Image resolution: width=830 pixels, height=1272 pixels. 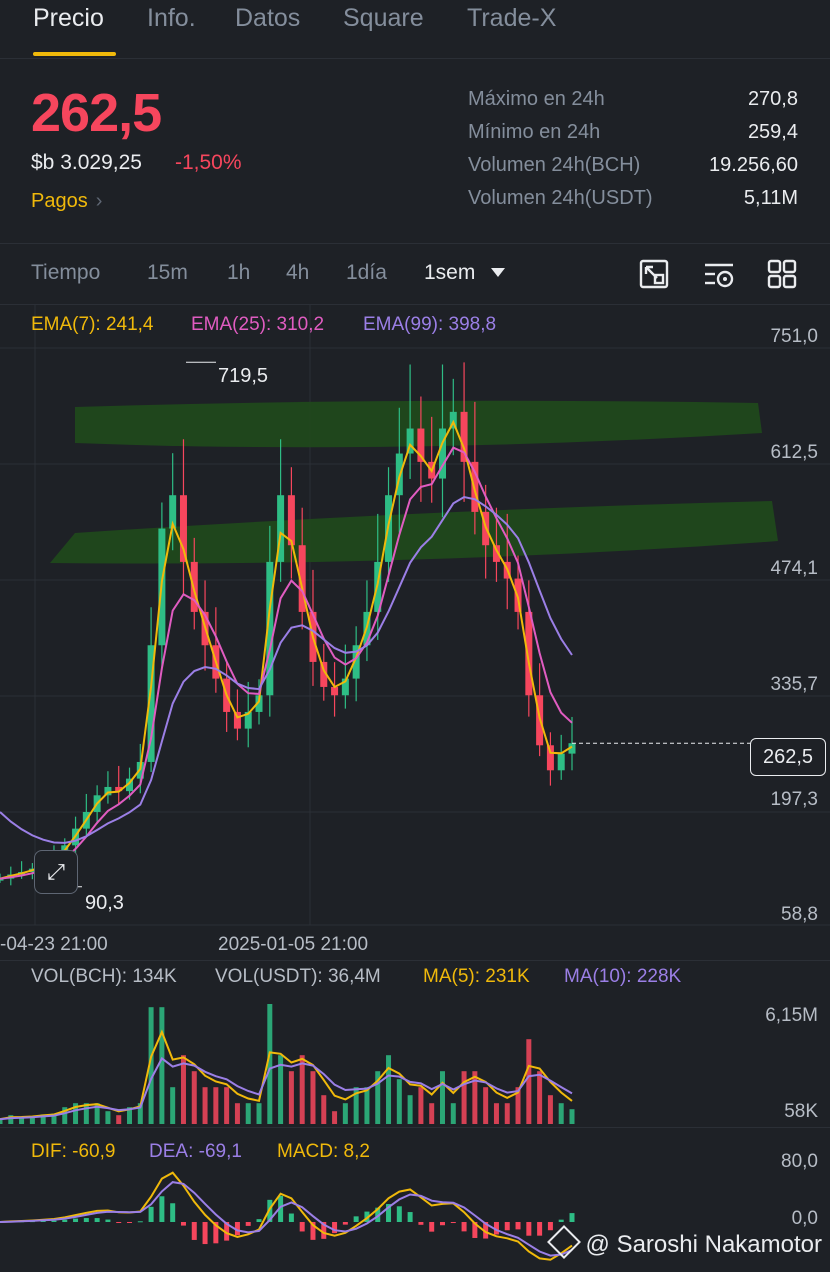 What do you see at coordinates (286, 1216) in the screenshot?
I see `macd-dif-line` at bounding box center [286, 1216].